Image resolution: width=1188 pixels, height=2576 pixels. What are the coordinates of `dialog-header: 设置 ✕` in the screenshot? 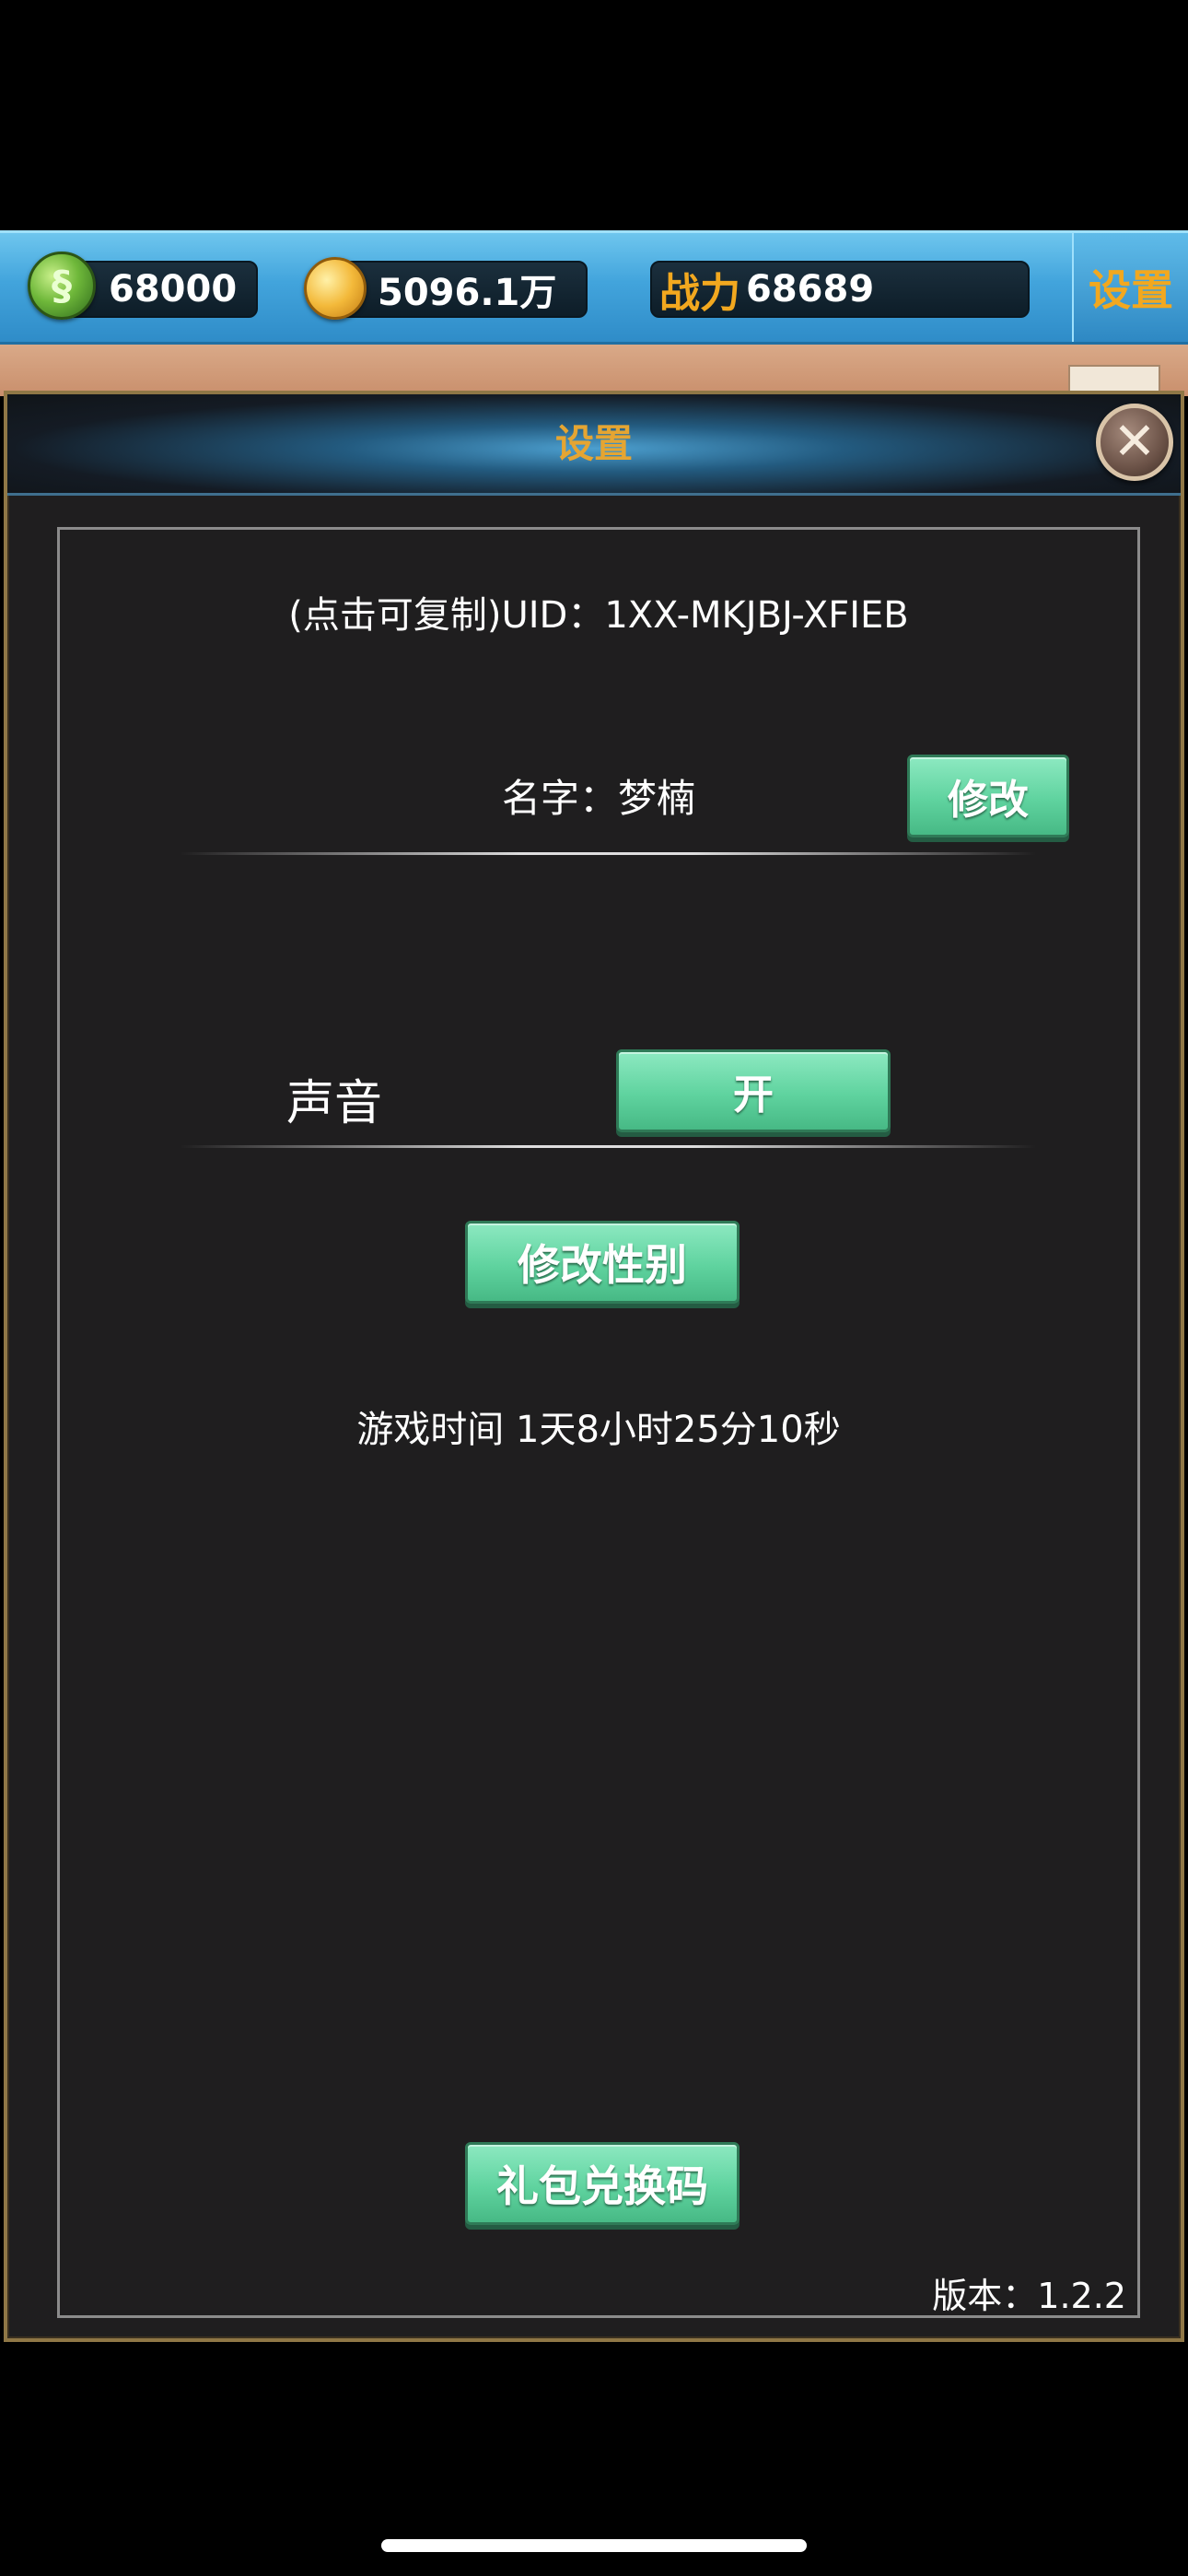 It's located at (594, 445).